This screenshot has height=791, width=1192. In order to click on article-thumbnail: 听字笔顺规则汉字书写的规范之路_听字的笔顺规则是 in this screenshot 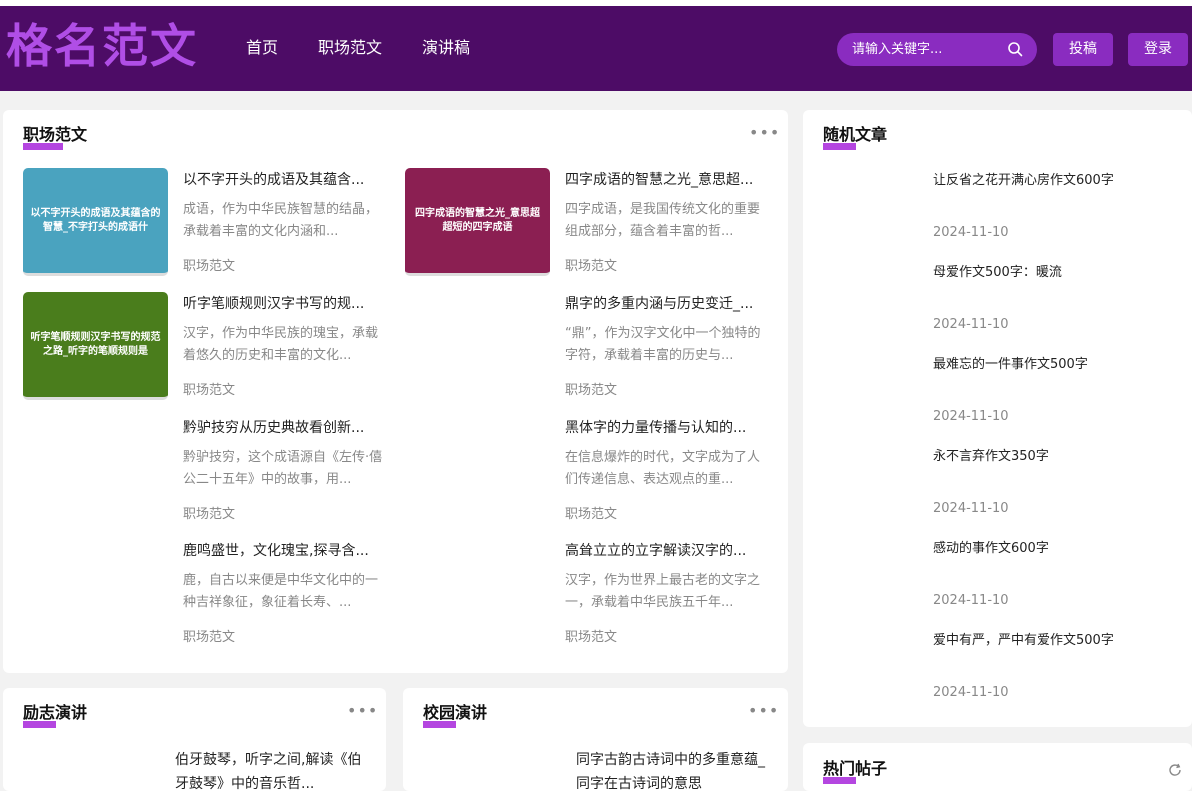, I will do `click(95, 346)`.